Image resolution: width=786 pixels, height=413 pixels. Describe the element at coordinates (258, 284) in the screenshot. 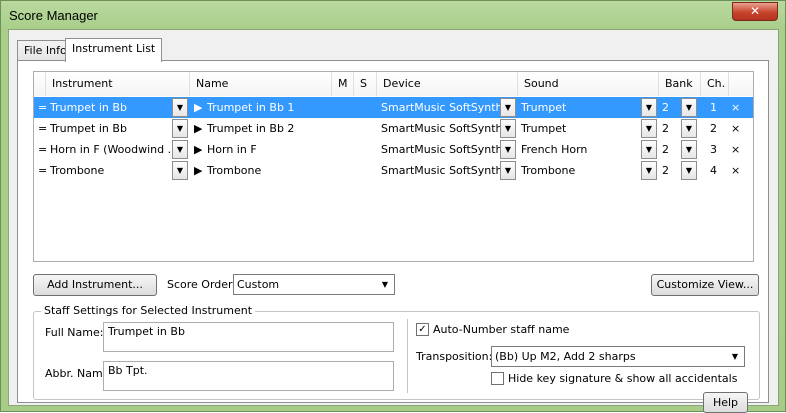

I see `score-order-value: Custom` at that location.